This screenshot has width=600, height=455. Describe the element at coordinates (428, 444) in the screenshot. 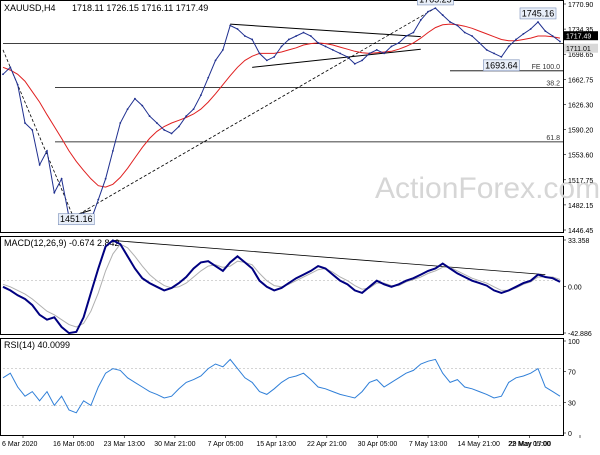

I see `x-tick-label: 7 May 13:00` at that location.